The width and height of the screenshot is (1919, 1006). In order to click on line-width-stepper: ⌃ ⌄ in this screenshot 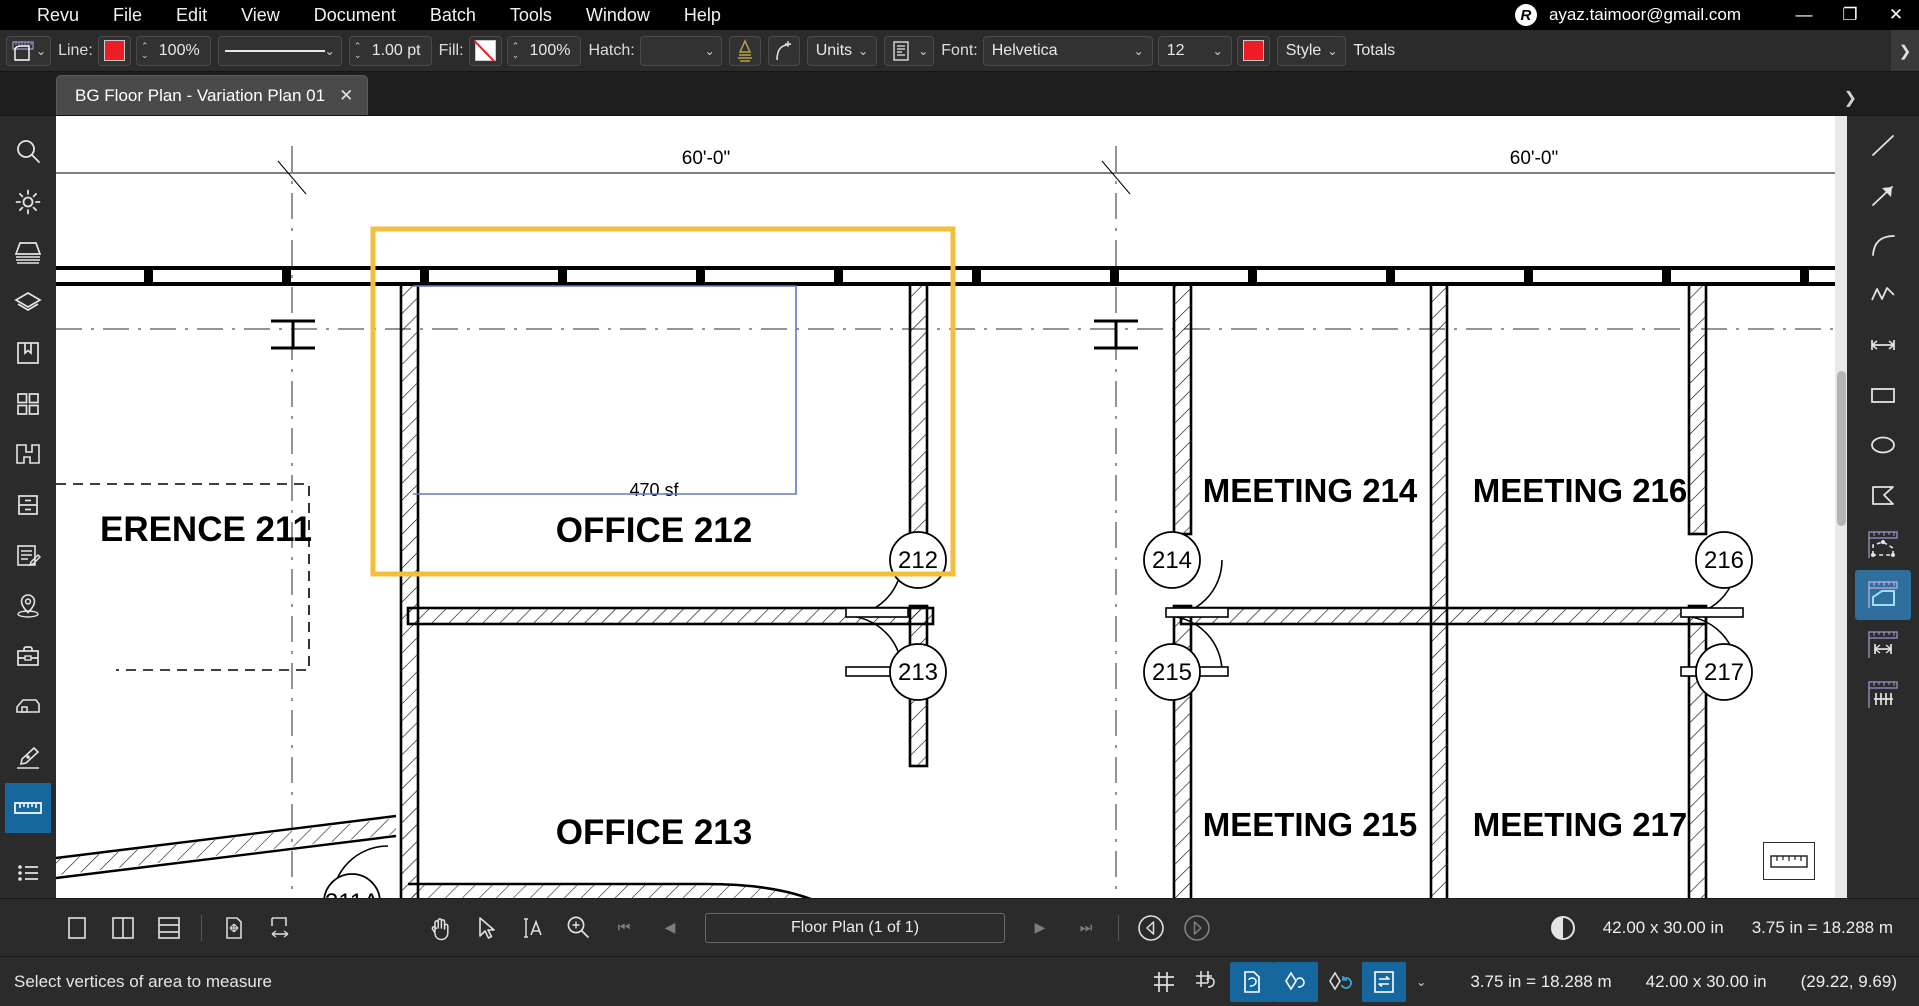, I will do `click(358, 50)`.